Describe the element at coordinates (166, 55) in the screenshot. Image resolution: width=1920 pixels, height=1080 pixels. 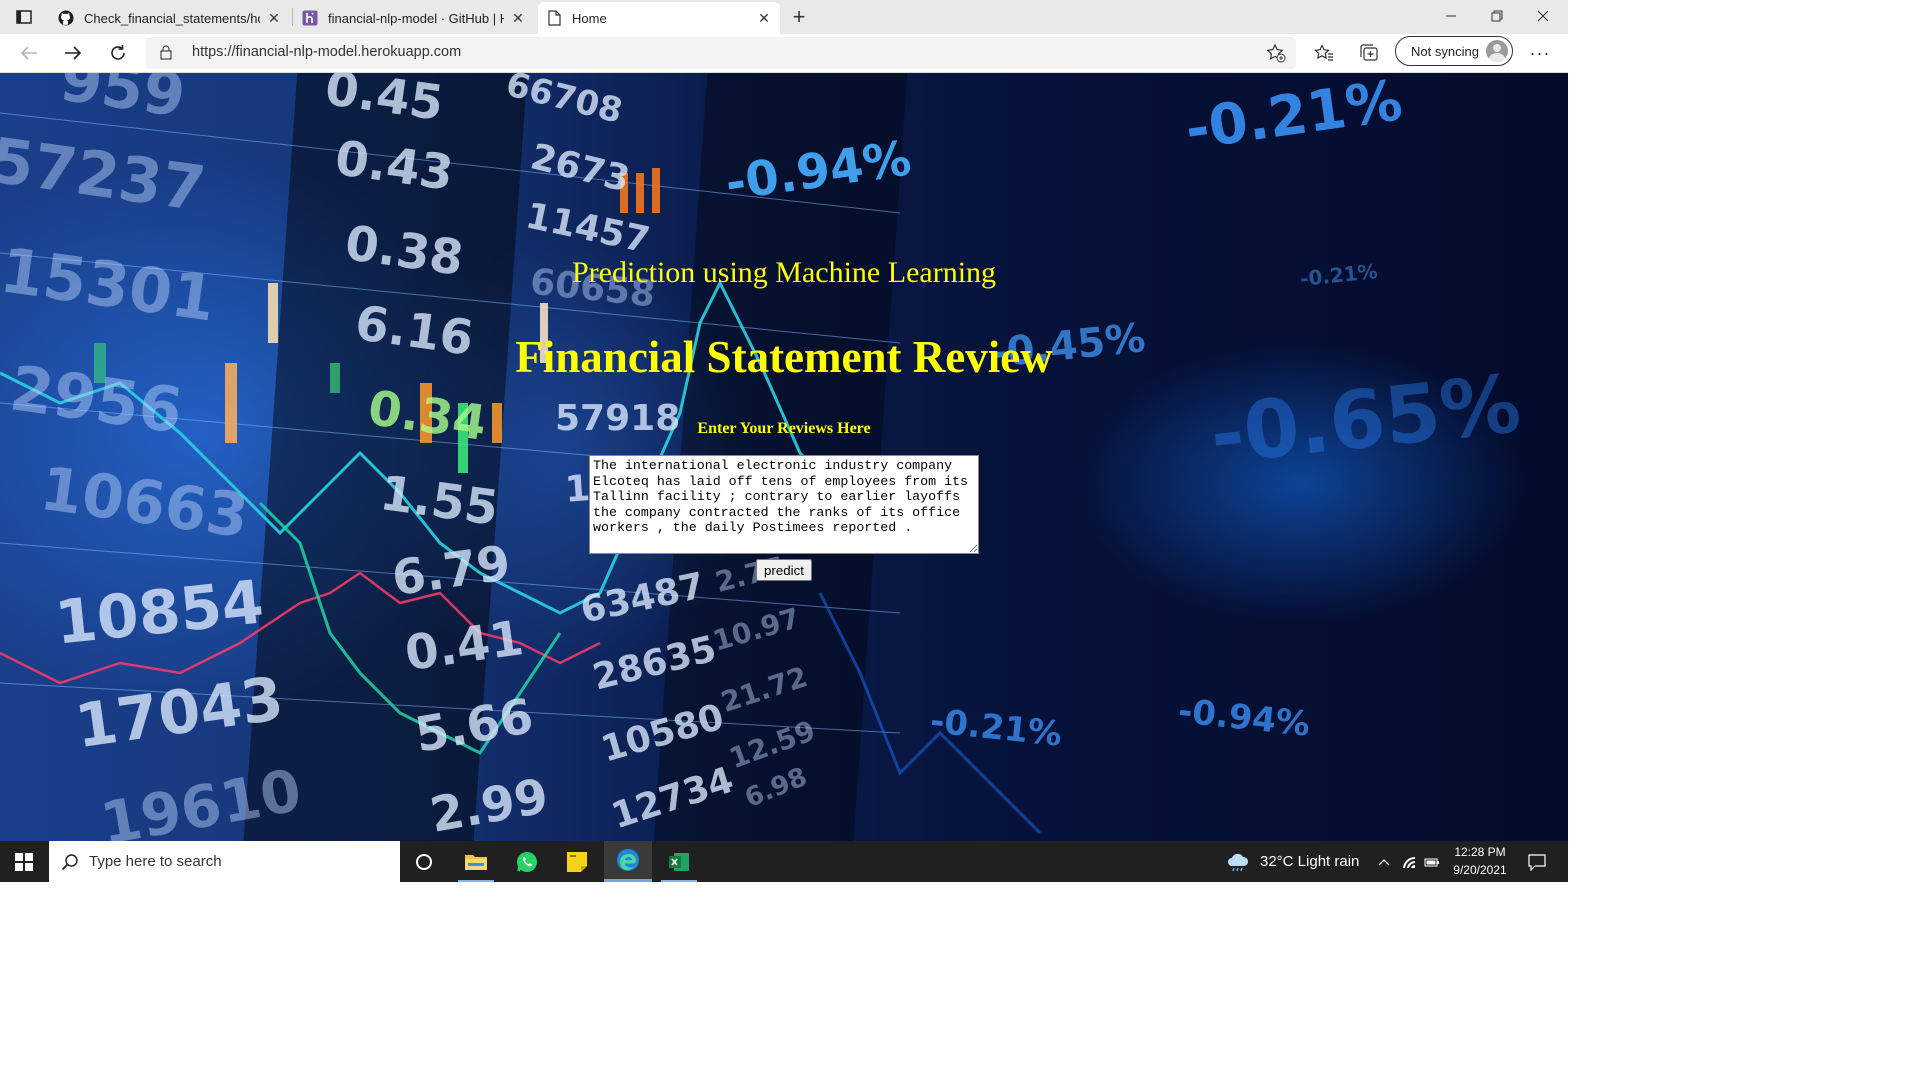
I see `lock-icon` at that location.